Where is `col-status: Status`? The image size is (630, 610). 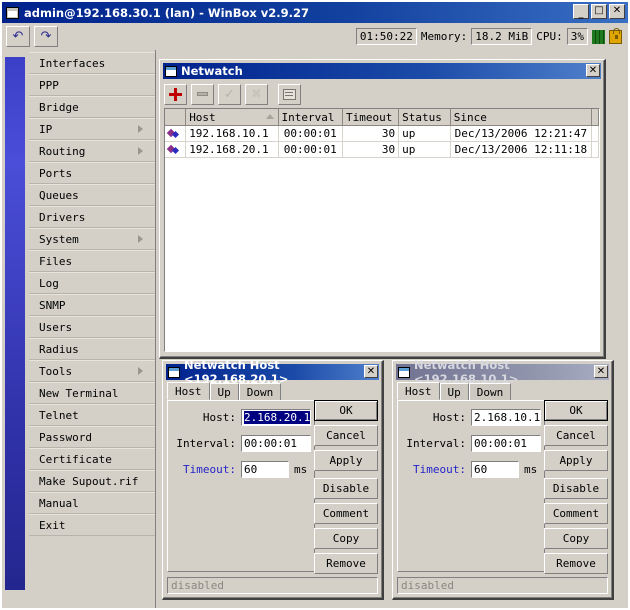 col-status: Status is located at coordinates (424, 117).